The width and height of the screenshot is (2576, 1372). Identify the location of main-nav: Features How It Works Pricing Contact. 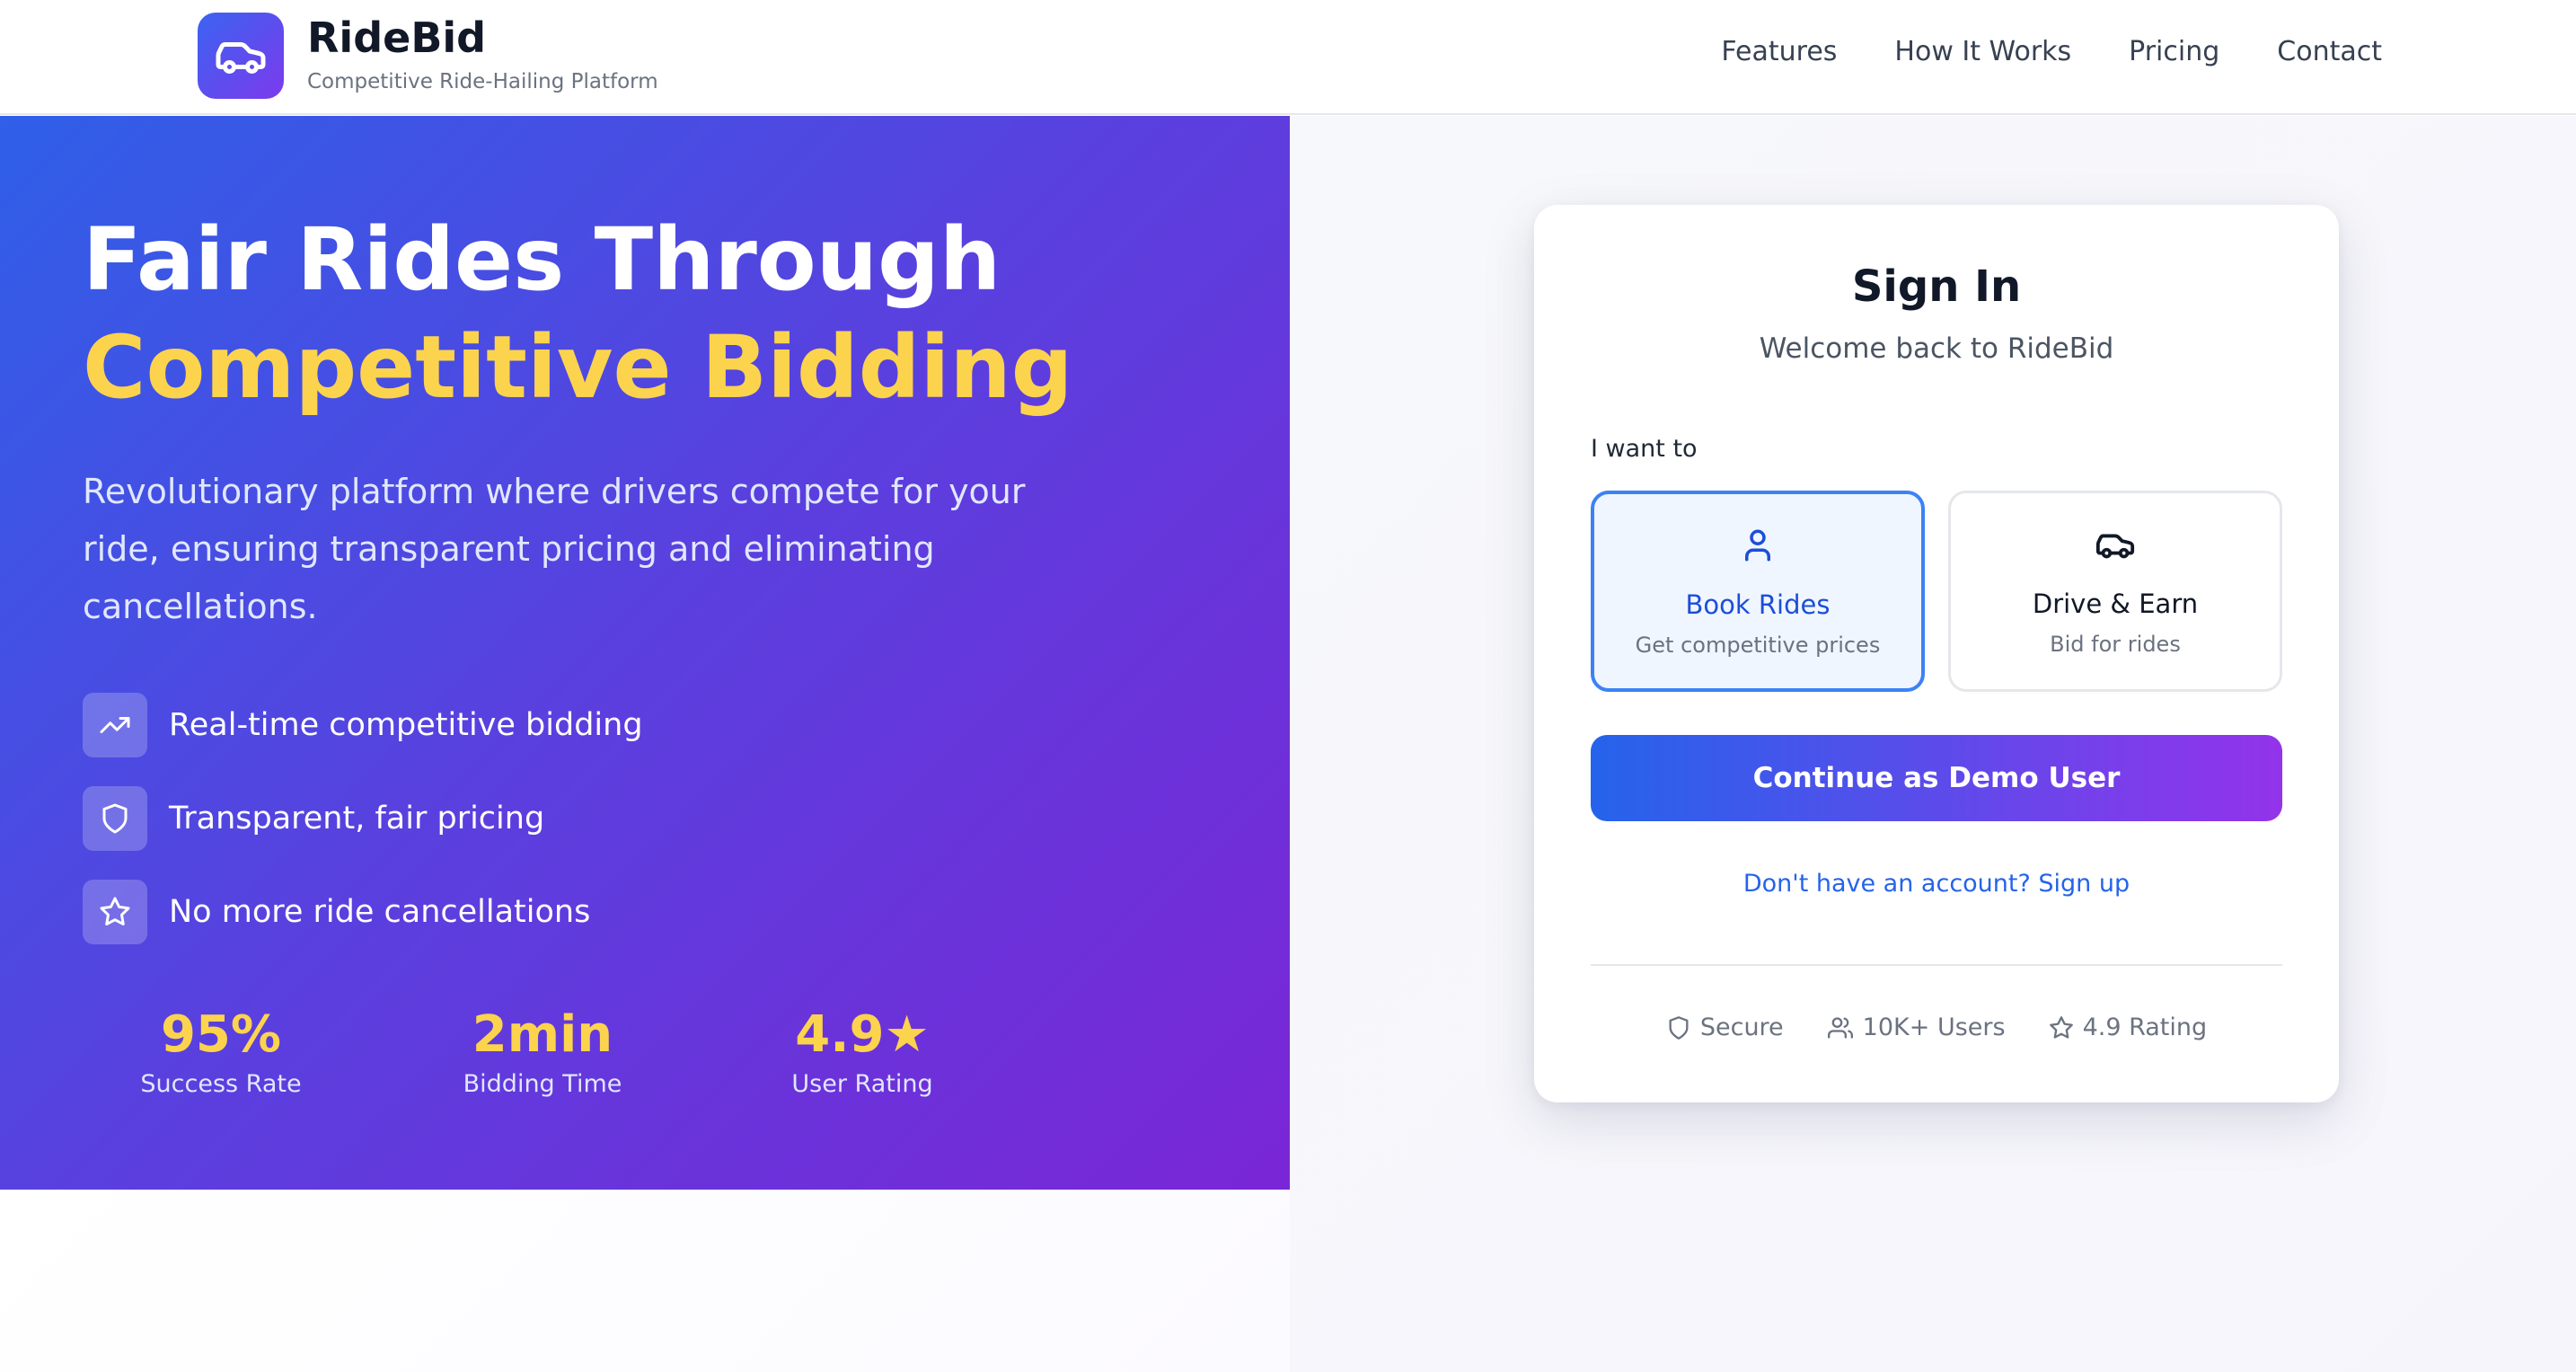
(2022, 51).